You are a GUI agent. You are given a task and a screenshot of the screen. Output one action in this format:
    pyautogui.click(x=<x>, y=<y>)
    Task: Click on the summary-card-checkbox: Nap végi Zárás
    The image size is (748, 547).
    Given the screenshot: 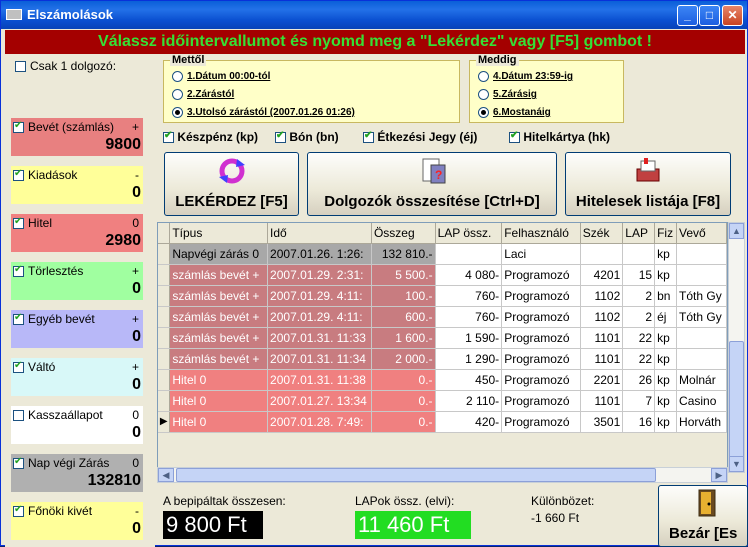 What is the action you would take?
    pyautogui.click(x=61, y=463)
    